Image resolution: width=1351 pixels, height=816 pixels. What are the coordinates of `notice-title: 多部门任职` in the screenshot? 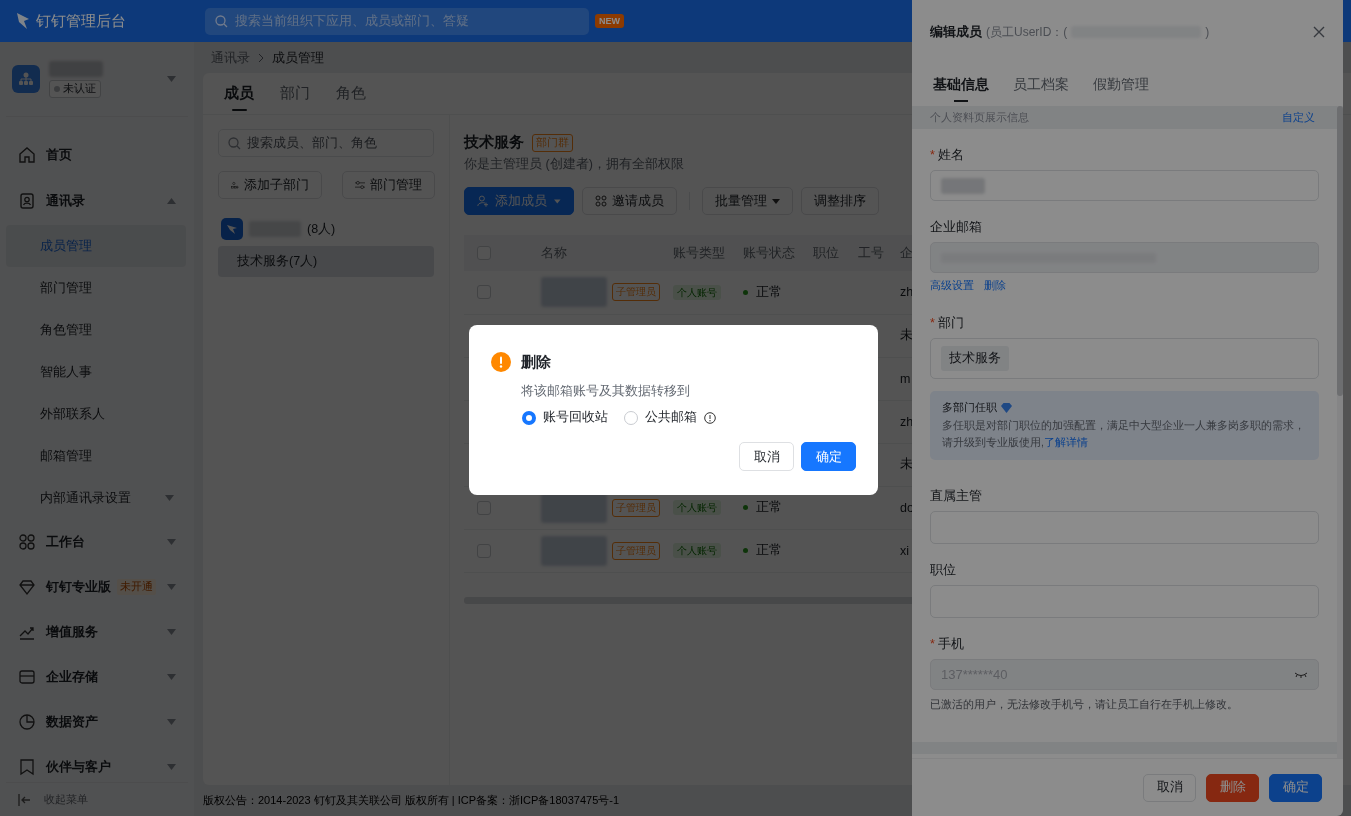 It's located at (969, 407).